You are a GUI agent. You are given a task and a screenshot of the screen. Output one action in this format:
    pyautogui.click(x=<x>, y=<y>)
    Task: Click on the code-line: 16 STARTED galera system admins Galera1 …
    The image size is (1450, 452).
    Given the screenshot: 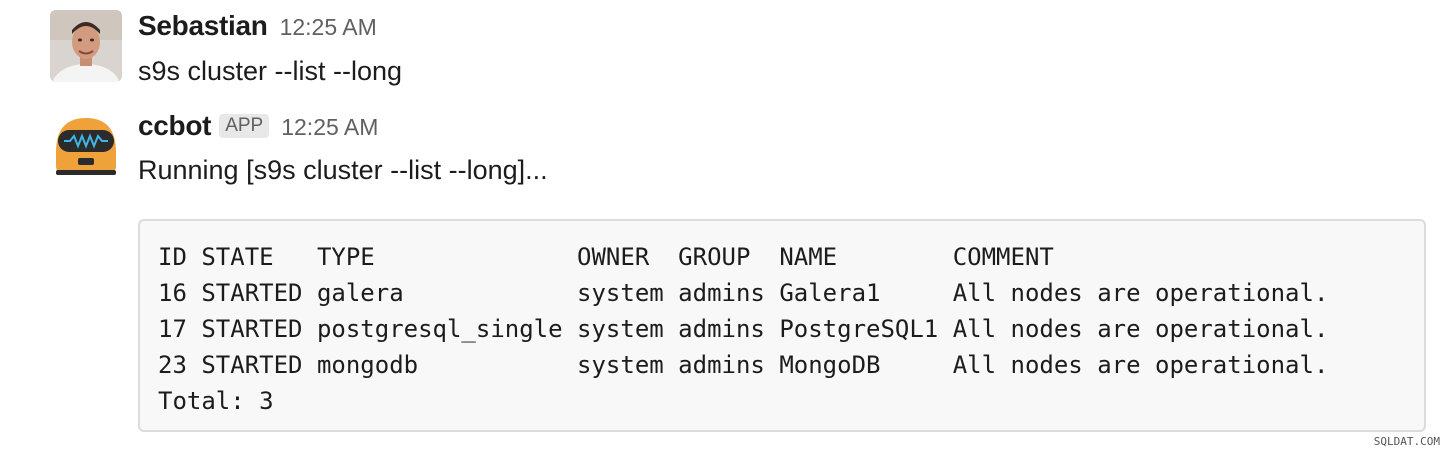 What is the action you would take?
    pyautogui.click(x=743, y=293)
    